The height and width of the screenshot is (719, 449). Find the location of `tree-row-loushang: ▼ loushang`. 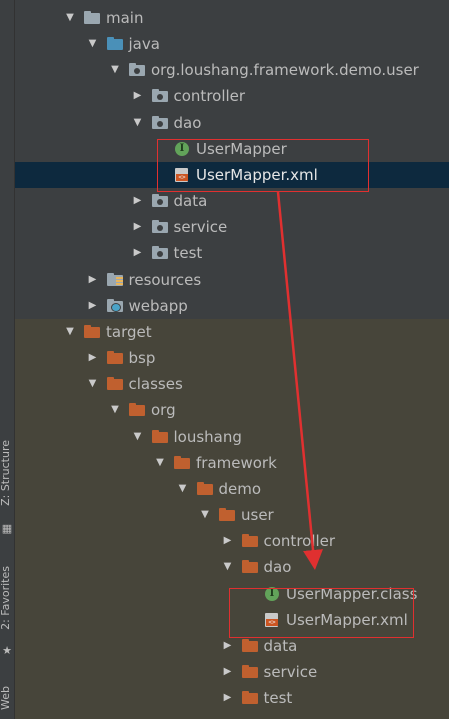

tree-row-loushang: ▼ loushang is located at coordinates (232, 437).